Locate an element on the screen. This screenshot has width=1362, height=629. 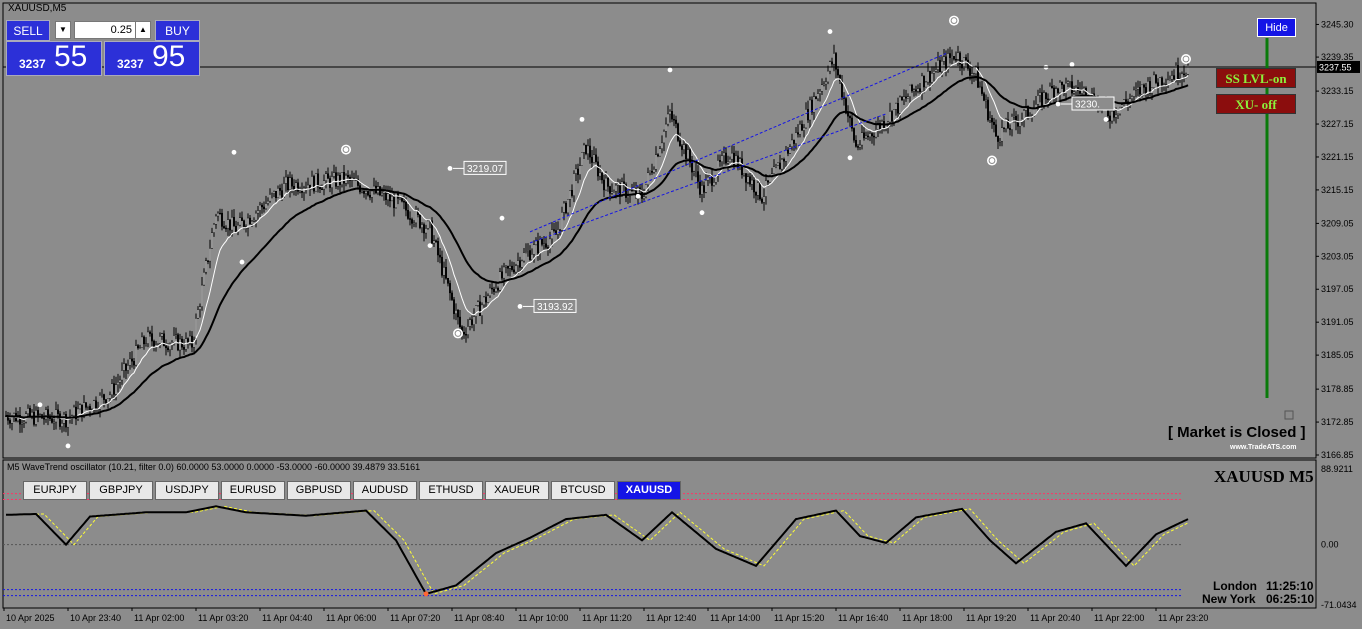
ss-level-toggle-button: SS LVL-on is located at coordinates (1256, 78).